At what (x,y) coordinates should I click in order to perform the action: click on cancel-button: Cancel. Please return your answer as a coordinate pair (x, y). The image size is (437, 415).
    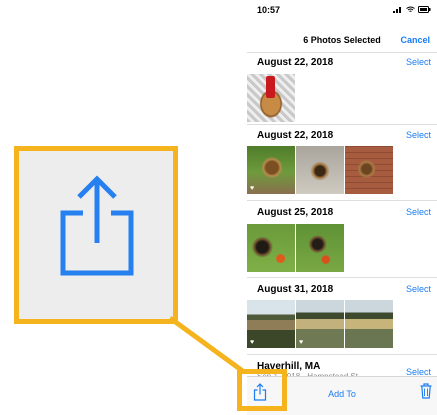
    Looking at the image, I should click on (415, 40).